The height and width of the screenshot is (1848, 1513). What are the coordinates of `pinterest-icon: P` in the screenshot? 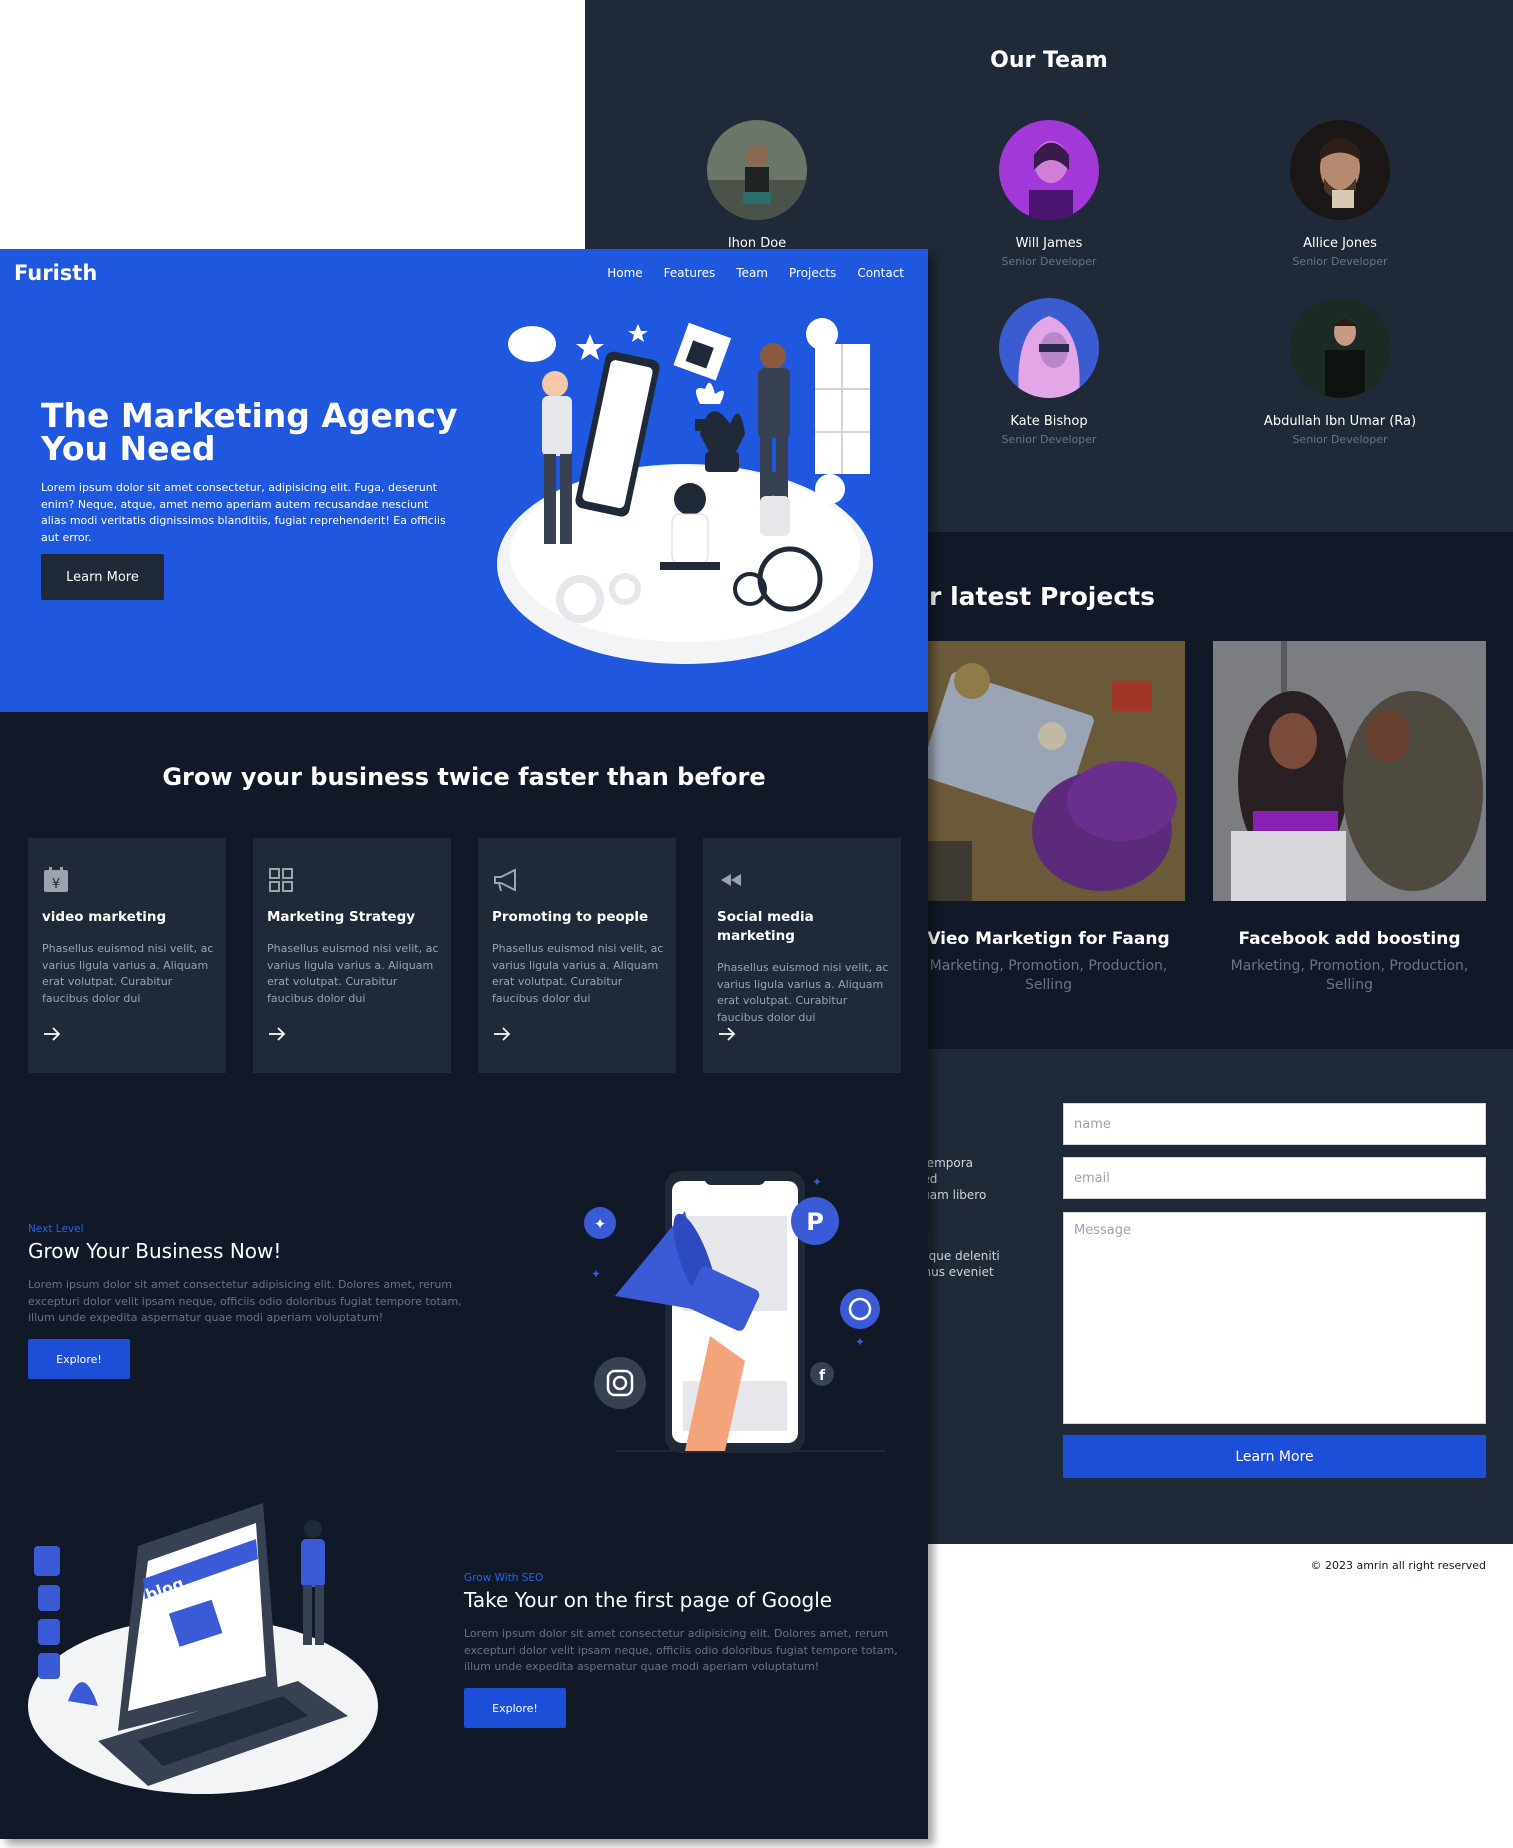 It's located at (815, 1222).